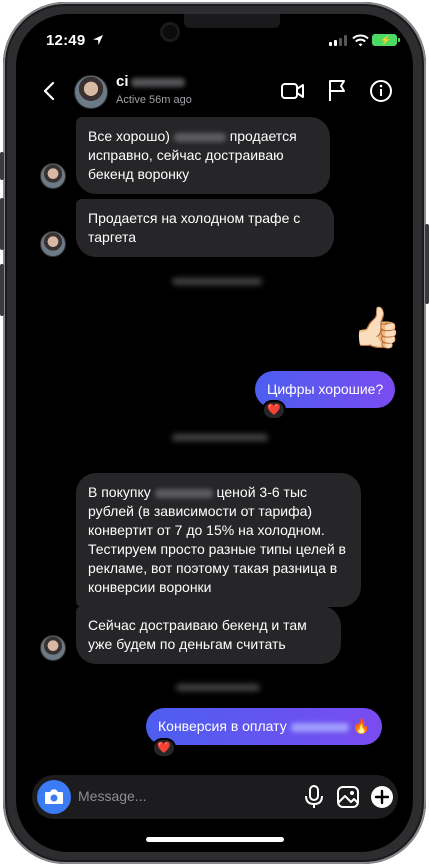 The width and height of the screenshot is (429, 866). Describe the element at coordinates (2, 224) in the screenshot. I see `volume-up-button` at that location.